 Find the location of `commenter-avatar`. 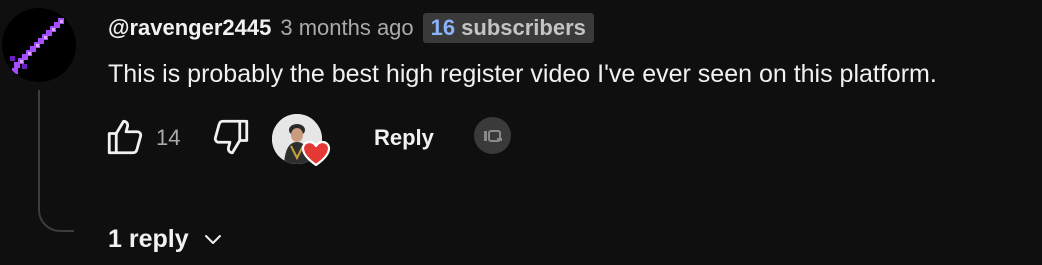

commenter-avatar is located at coordinates (39, 45).